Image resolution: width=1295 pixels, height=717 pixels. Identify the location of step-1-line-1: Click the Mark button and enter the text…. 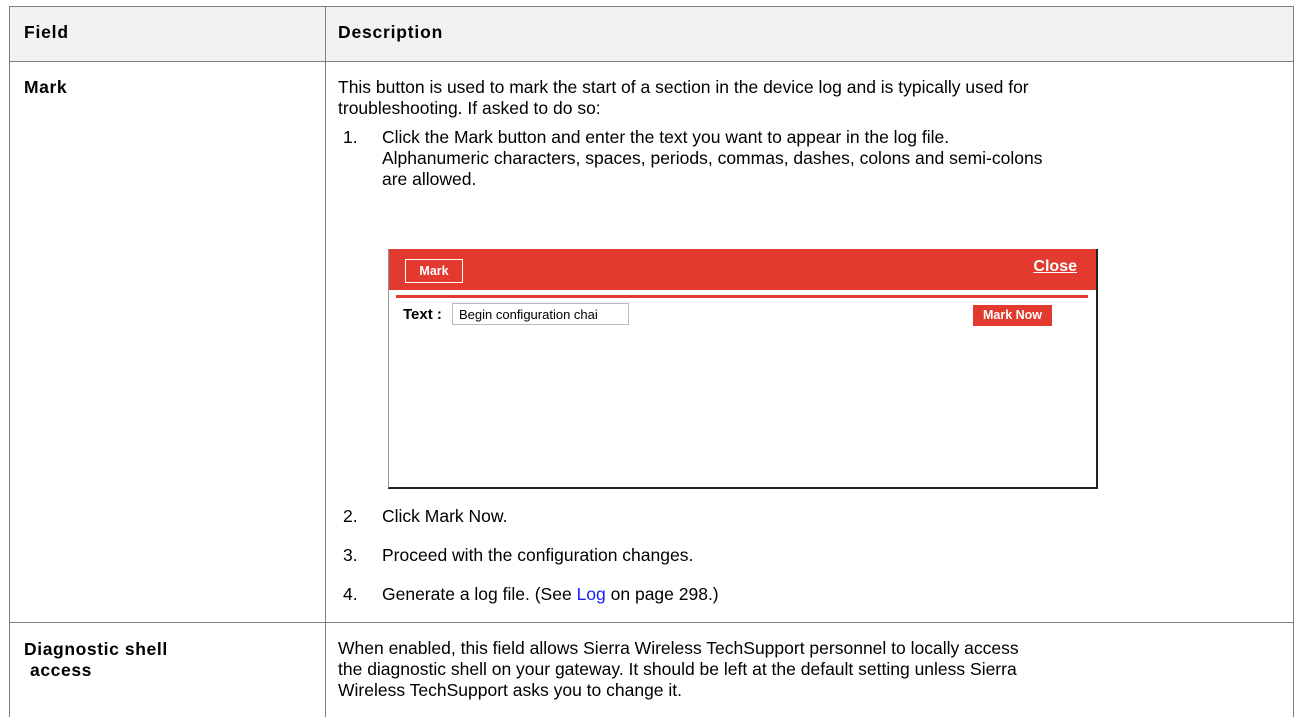
(666, 137).